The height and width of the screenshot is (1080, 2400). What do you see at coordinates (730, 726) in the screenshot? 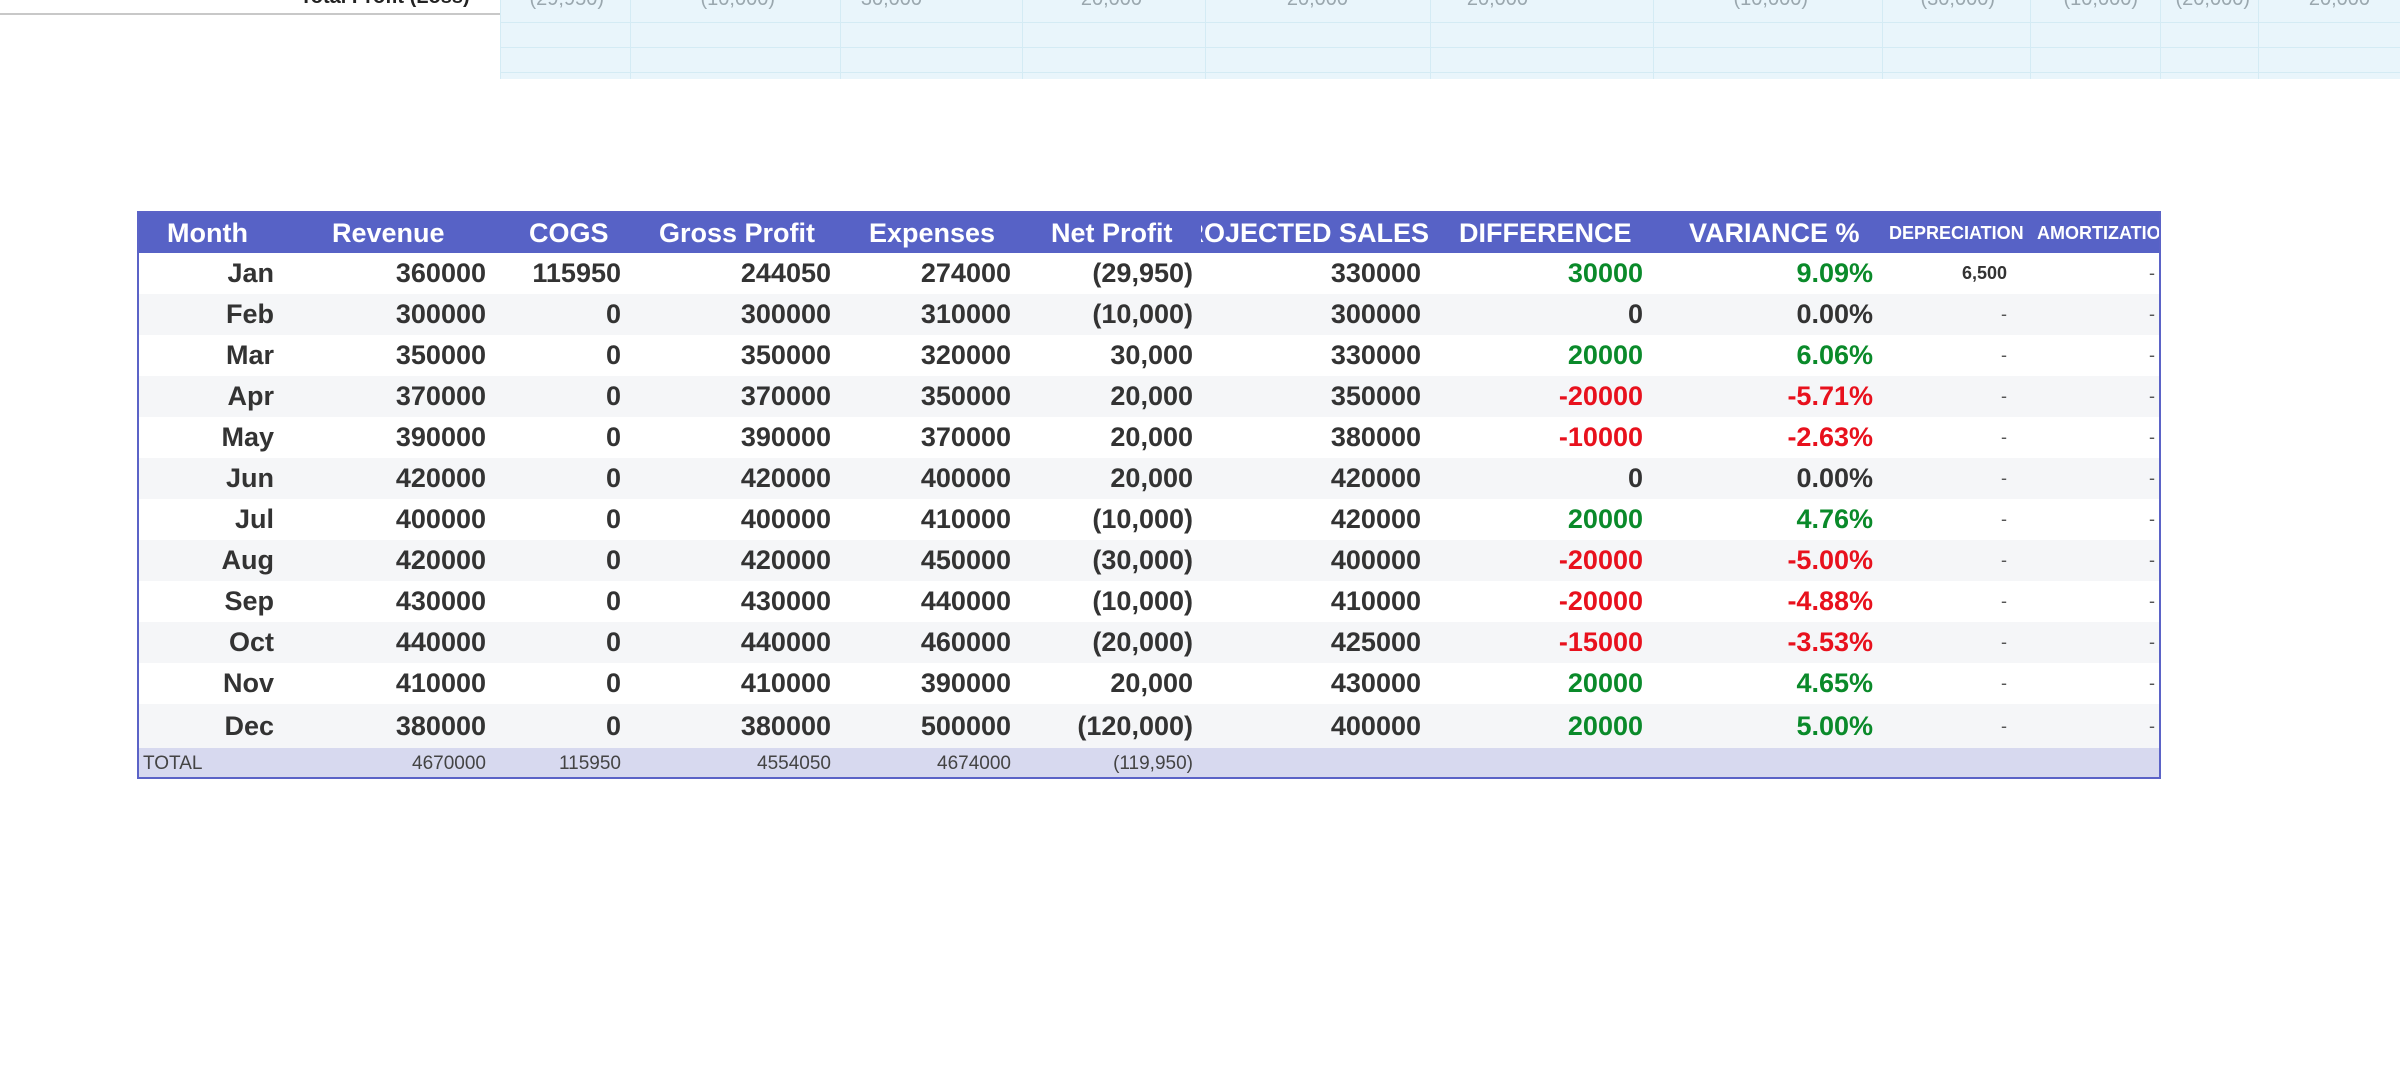
I see `cell-gross-profit: 380000` at bounding box center [730, 726].